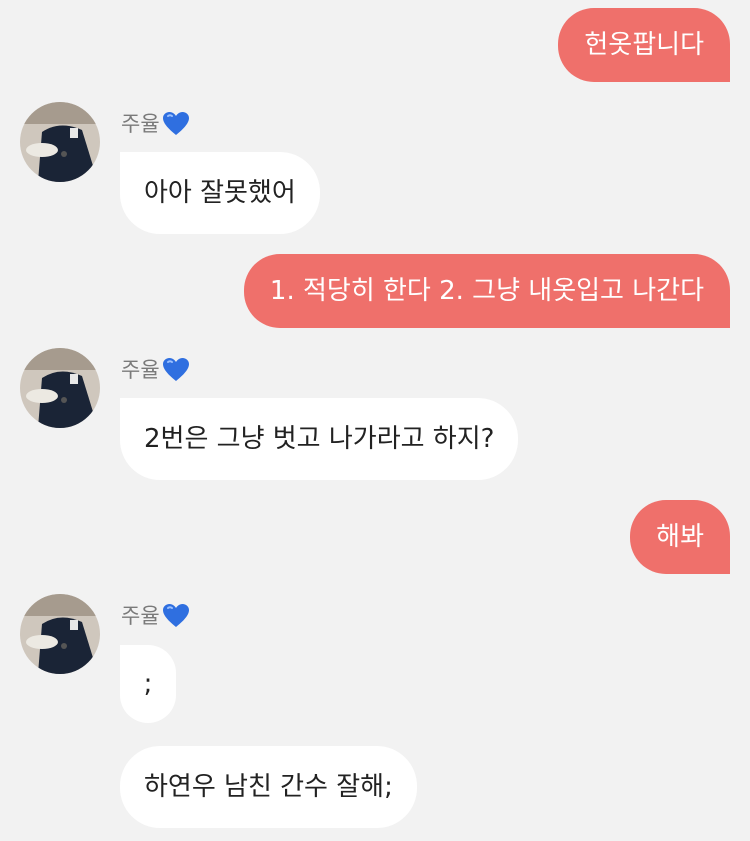  I want to click on message-bubble-outgoing: 해봐, so click(680, 537).